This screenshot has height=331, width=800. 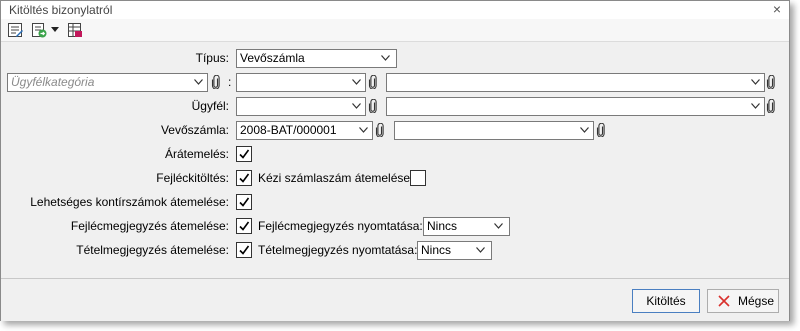 What do you see at coordinates (454, 250) in the screenshot?
I see `tetelmegjegyzes-nyomtatas-select: Nincs` at bounding box center [454, 250].